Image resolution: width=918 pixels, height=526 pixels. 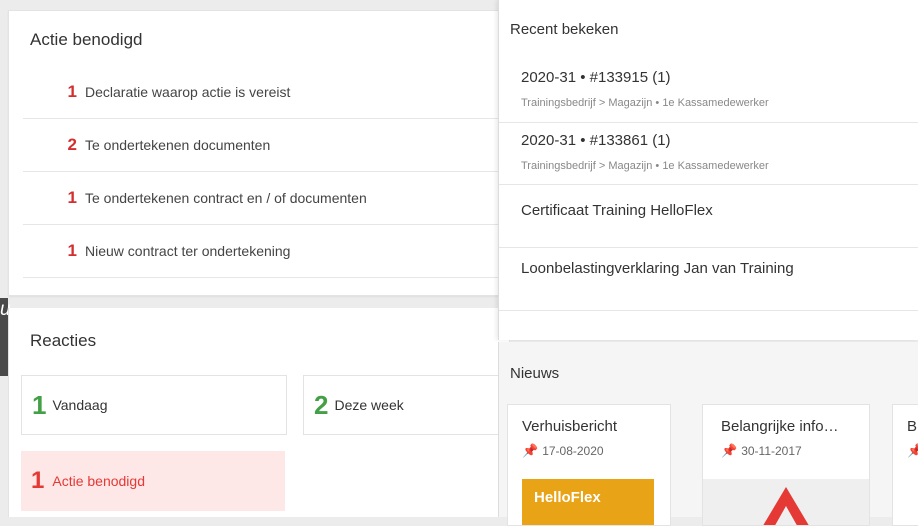 I want to click on news-date-text: 17-08-2020, so click(x=573, y=451).